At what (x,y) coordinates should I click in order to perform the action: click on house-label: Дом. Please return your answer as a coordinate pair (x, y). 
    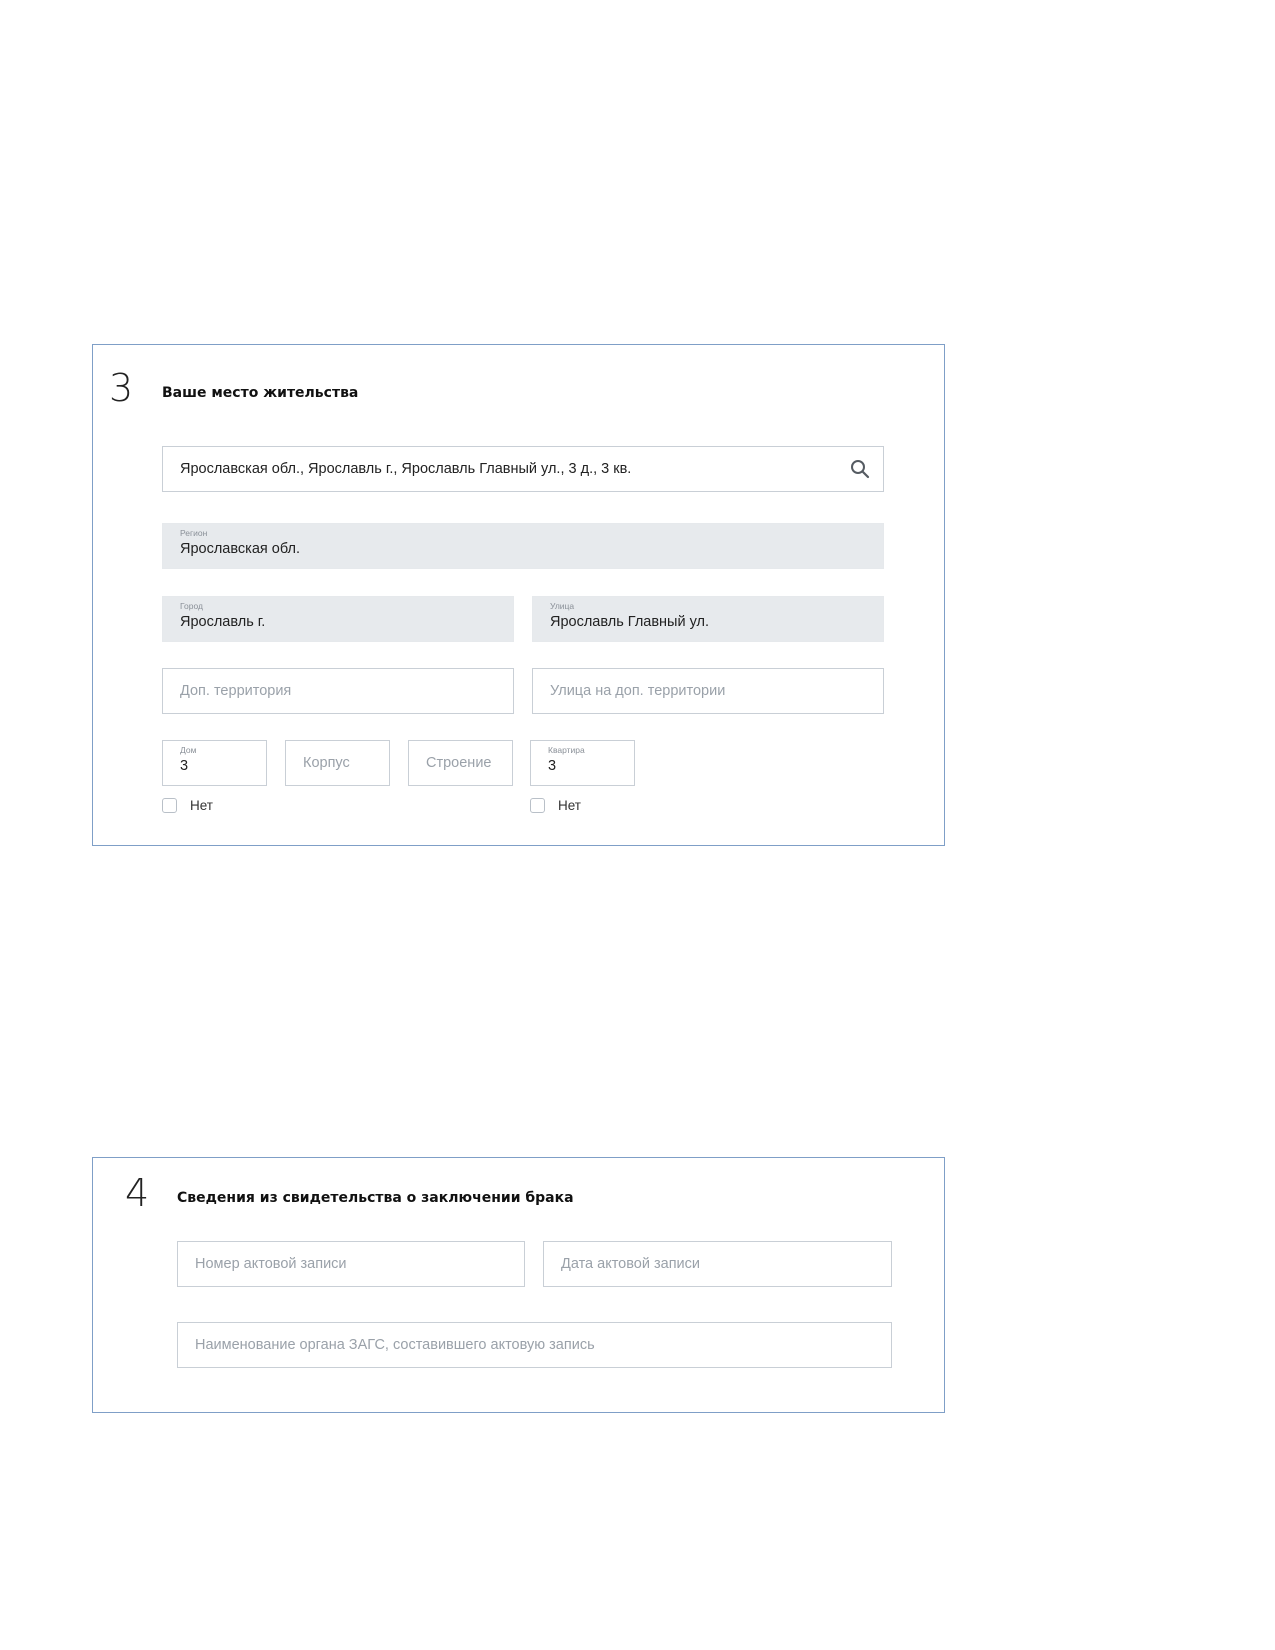
    Looking at the image, I should click on (188, 750).